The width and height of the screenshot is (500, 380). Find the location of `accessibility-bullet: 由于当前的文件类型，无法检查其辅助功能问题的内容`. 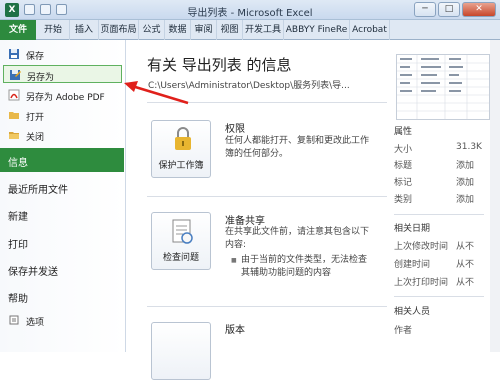

accessibility-bullet: 由于当前的文件类型，无法检查其辅助功能问题的内容 is located at coordinates (299, 267).